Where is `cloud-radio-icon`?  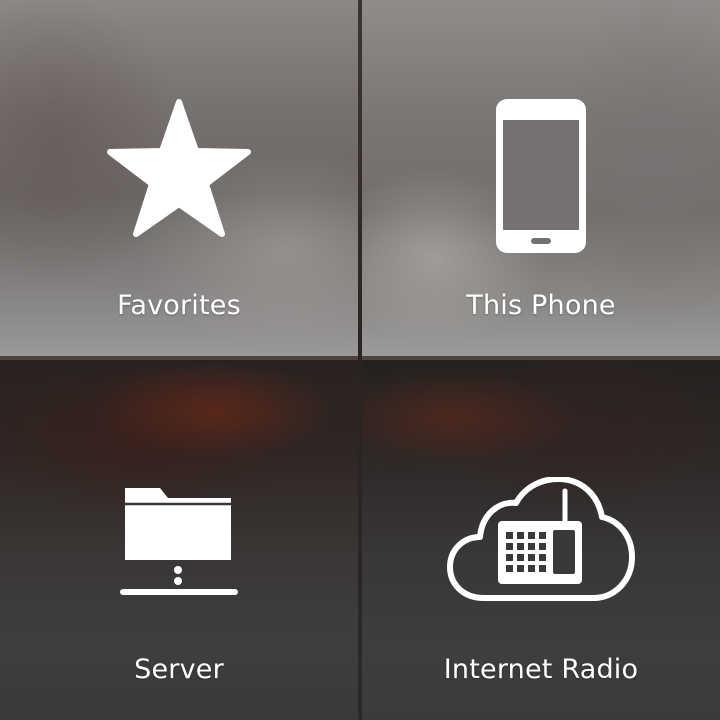
cloud-radio-icon is located at coordinates (541, 539).